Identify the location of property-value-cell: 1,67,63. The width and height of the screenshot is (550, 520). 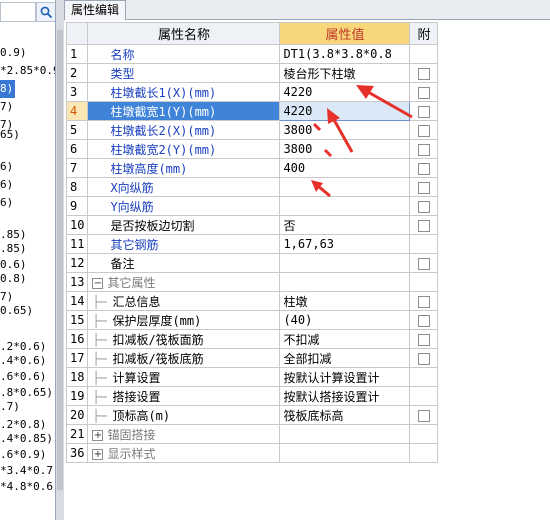
(345, 244).